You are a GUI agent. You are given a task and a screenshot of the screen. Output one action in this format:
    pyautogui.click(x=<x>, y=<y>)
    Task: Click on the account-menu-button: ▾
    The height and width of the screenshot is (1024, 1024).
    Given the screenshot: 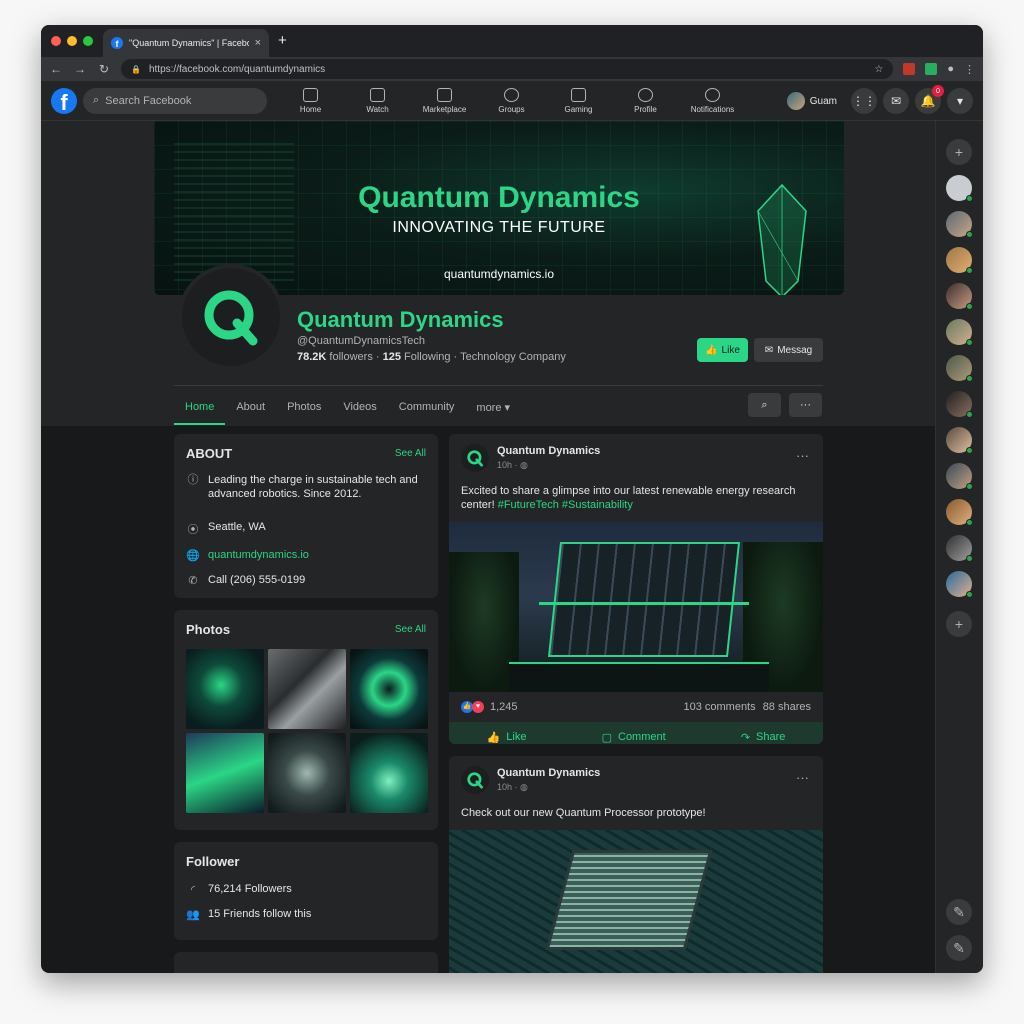 What is the action you would take?
    pyautogui.click(x=960, y=101)
    